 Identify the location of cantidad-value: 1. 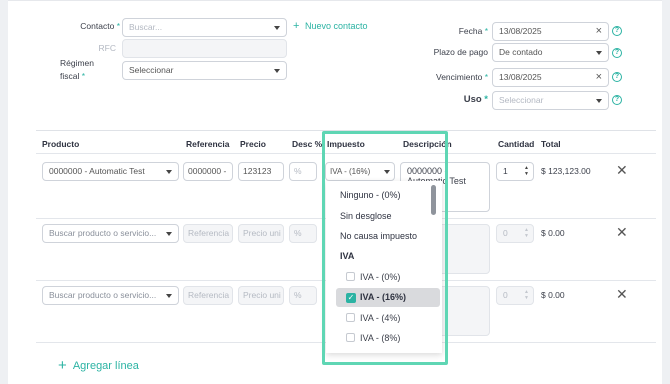
(505, 171).